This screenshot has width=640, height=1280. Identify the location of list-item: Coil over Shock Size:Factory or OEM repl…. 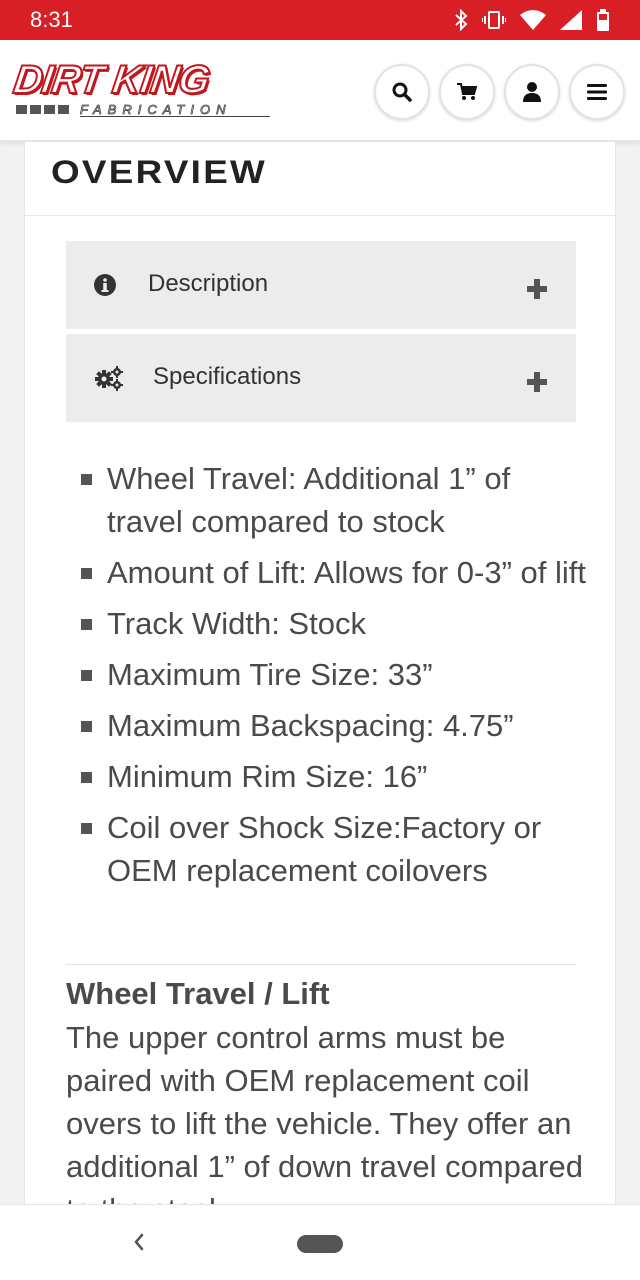
(336, 849).